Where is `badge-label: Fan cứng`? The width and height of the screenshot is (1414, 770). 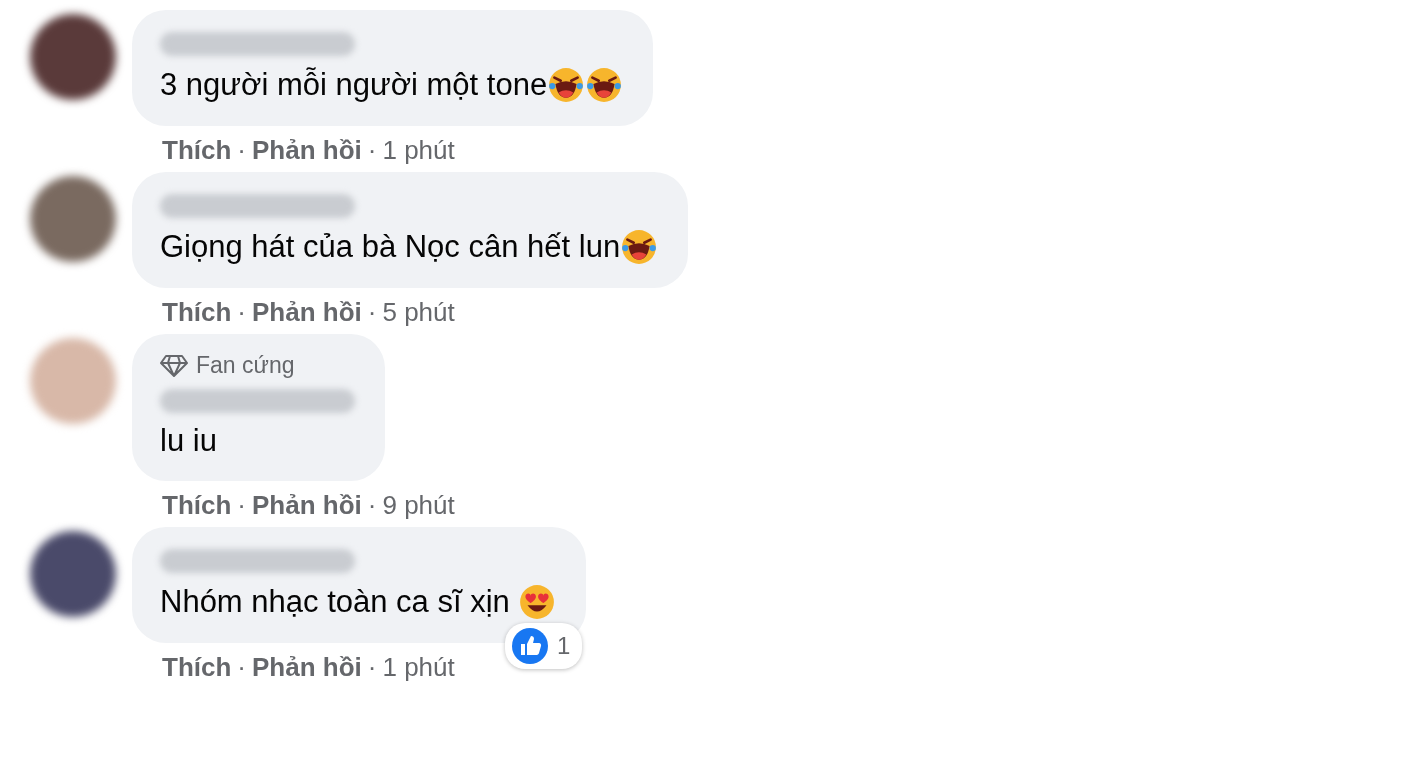
badge-label: Fan cứng is located at coordinates (245, 365).